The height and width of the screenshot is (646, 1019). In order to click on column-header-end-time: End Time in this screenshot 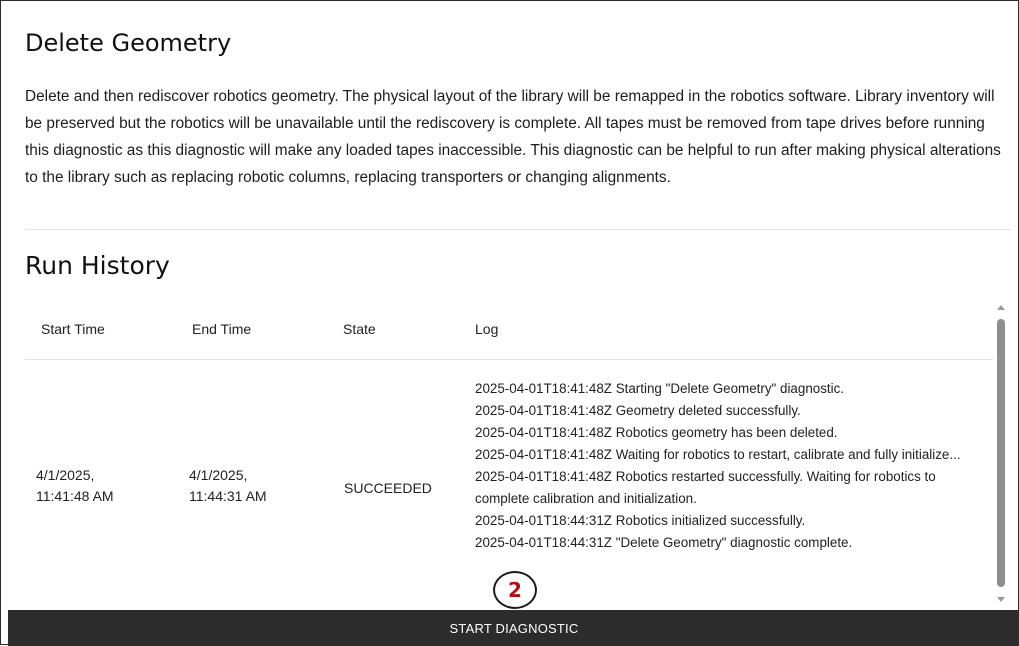, I will do `click(221, 329)`.